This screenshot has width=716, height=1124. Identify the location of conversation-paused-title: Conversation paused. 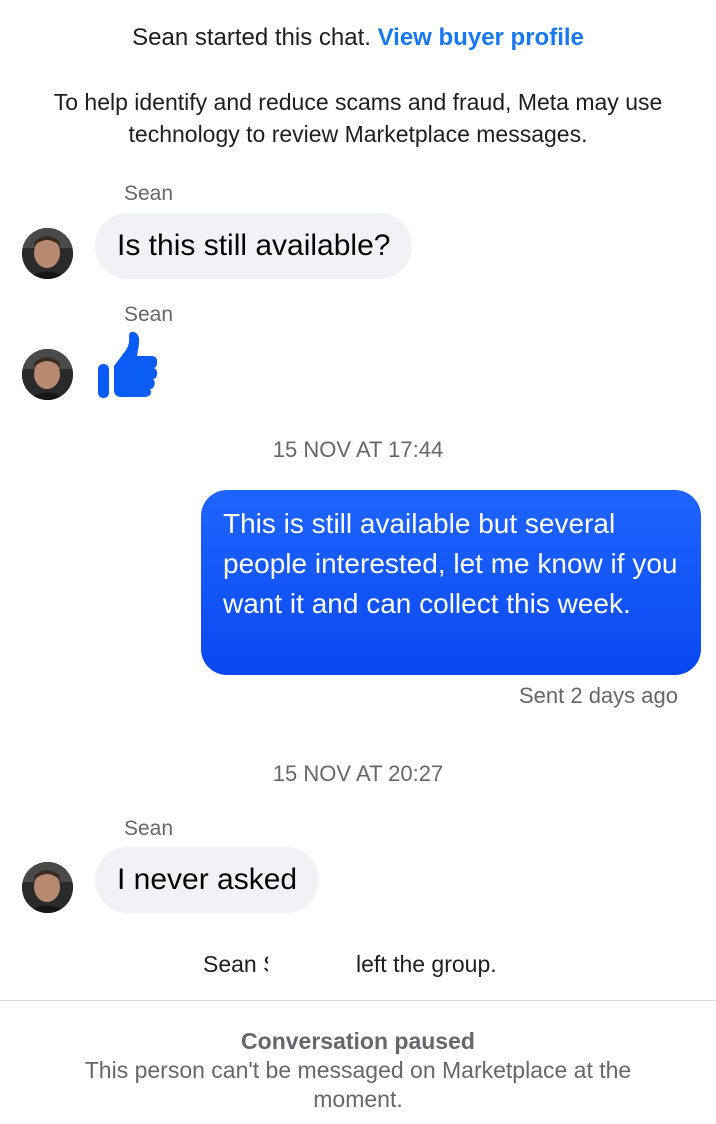
(358, 1041).